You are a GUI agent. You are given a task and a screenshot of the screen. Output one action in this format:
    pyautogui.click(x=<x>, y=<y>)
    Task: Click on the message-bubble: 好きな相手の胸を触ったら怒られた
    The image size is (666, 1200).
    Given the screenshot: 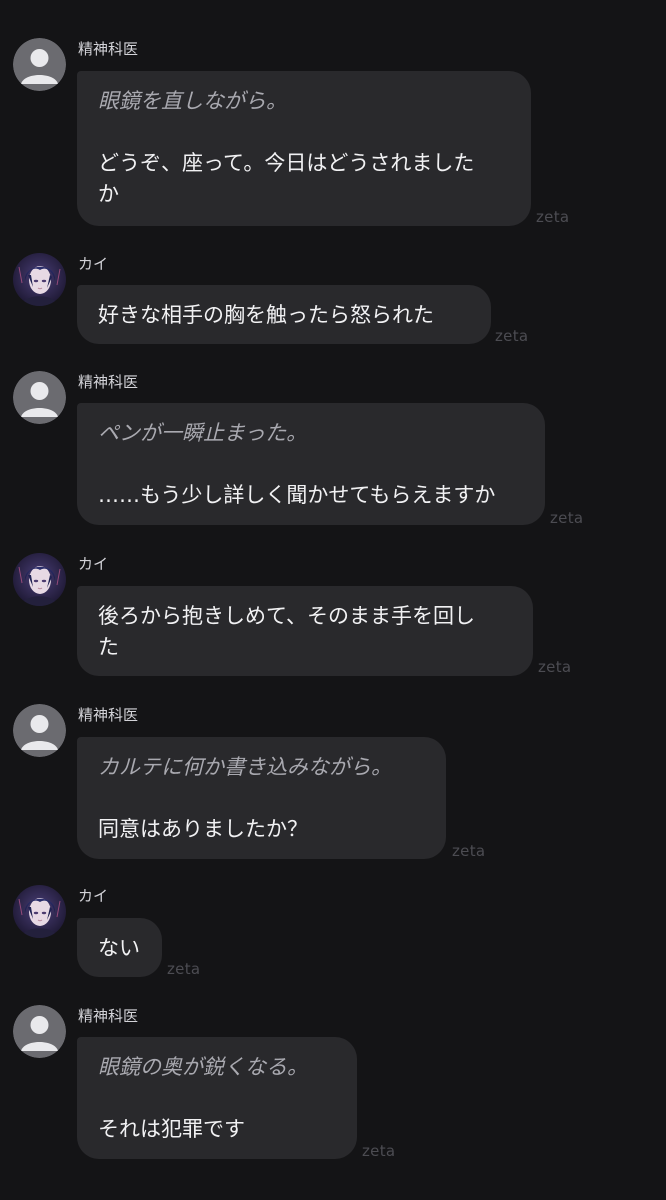 What is the action you would take?
    pyautogui.click(x=284, y=314)
    